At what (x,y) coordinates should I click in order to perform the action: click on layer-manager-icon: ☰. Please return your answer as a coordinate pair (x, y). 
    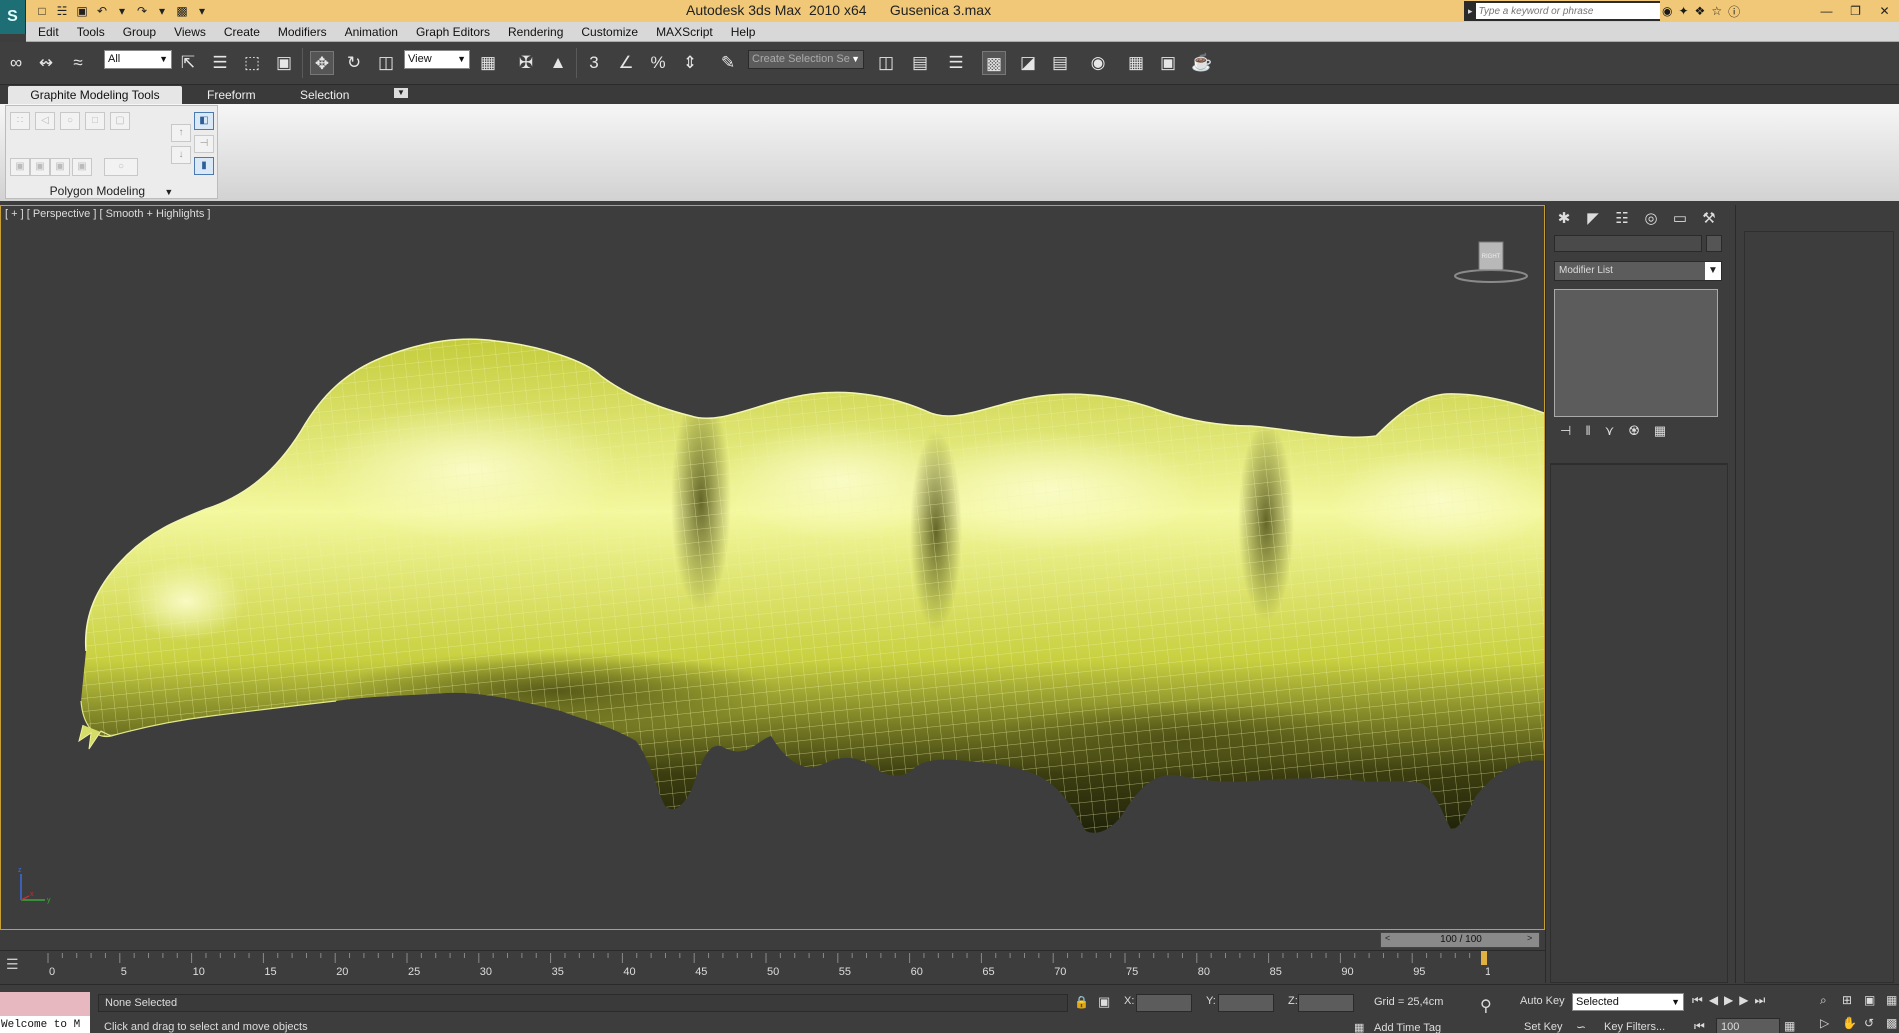
    Looking at the image, I should click on (956, 63).